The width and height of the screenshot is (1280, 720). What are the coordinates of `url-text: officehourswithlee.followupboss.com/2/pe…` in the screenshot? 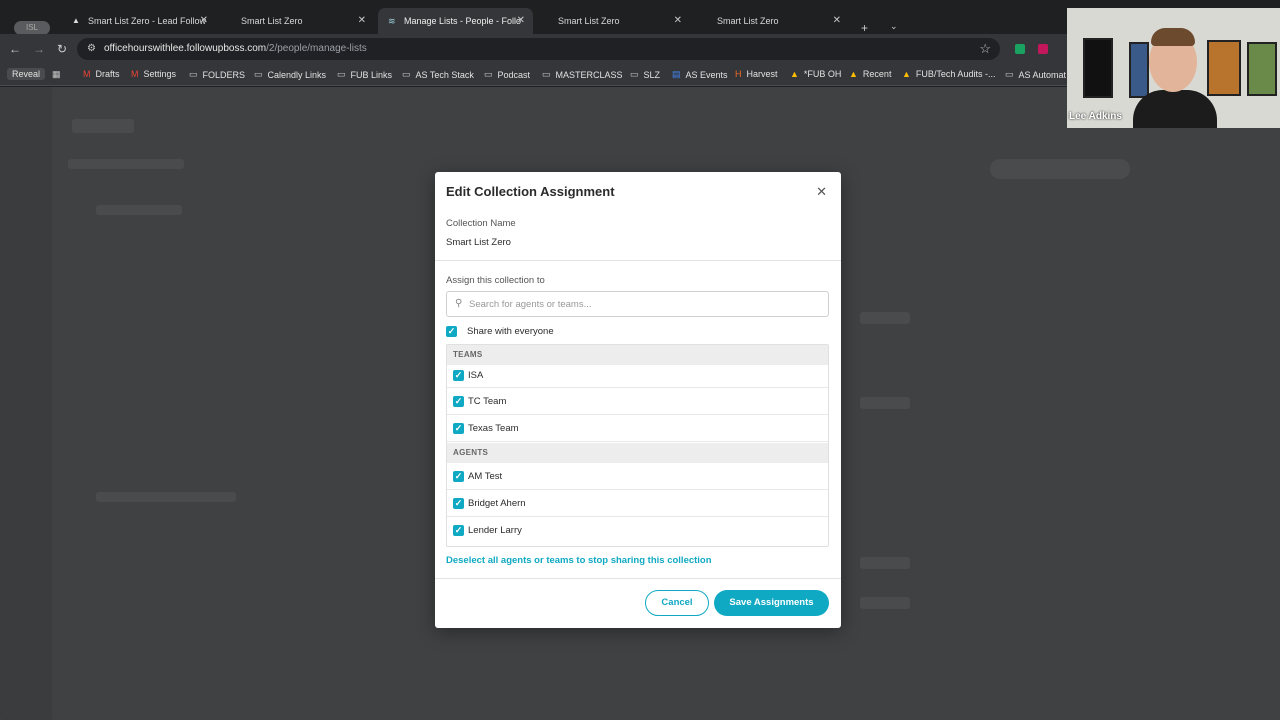 It's located at (235, 48).